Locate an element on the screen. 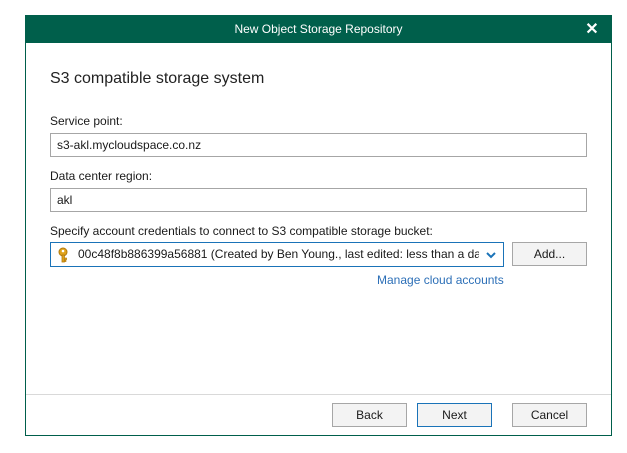 The image size is (627, 453). region-label: Data center region: is located at coordinates (101, 176).